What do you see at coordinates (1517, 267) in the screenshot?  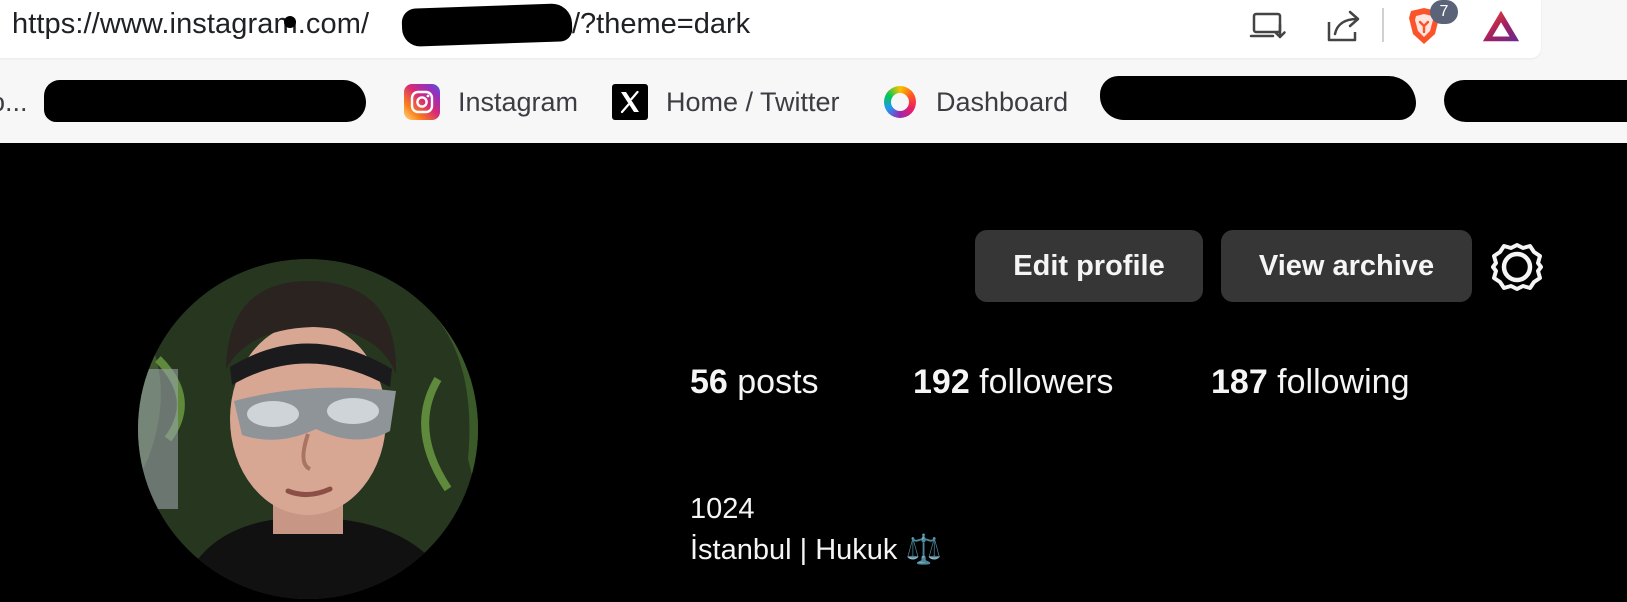 I see `gear-icon` at bounding box center [1517, 267].